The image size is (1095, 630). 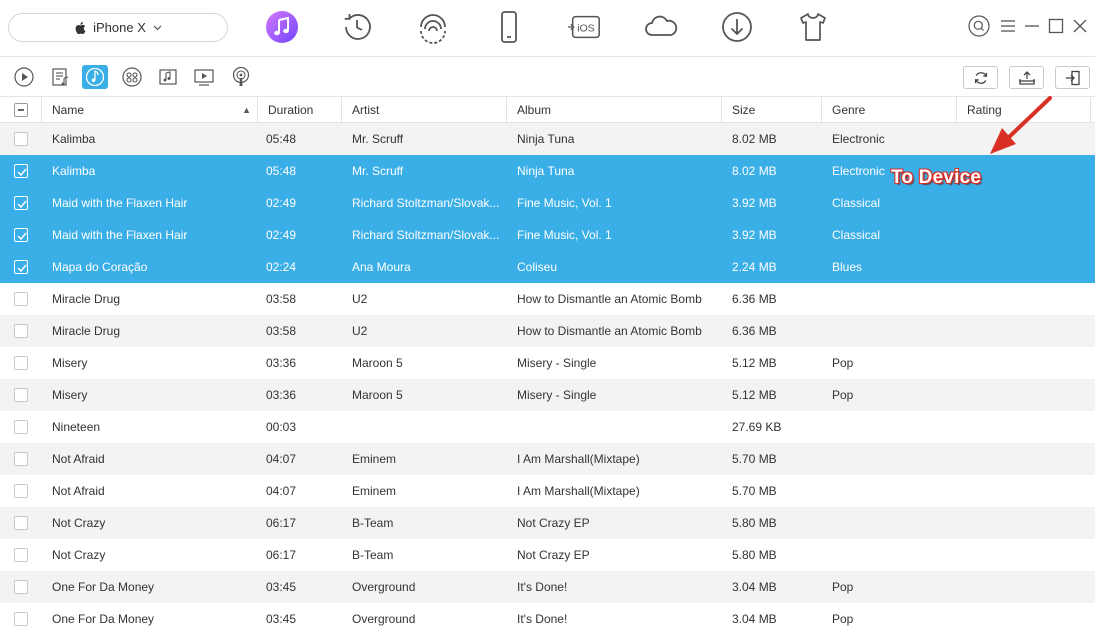 I want to click on cell-duration: 03:36, so click(x=281, y=363).